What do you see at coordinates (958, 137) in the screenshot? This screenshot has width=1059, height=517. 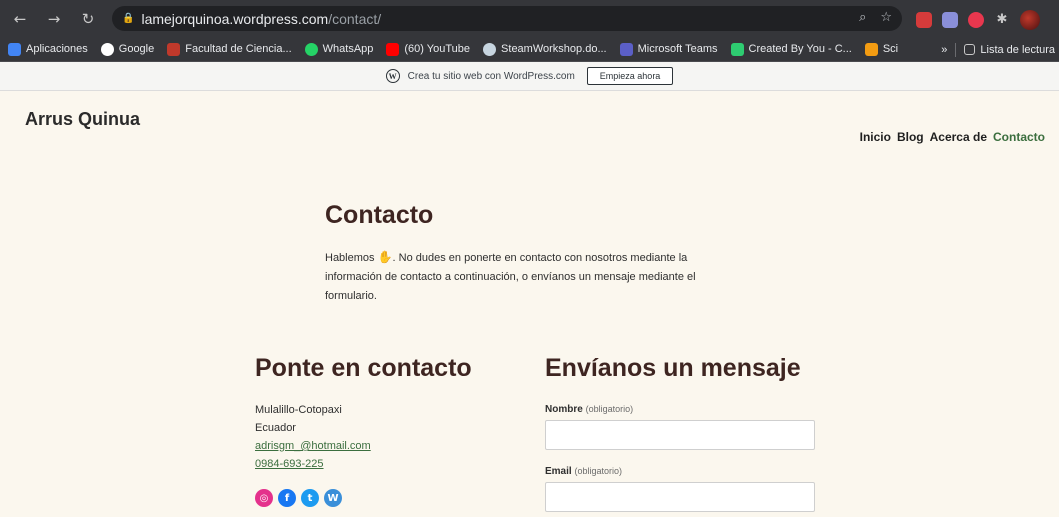 I see `nav-item-acerca-de: Acerca de` at bounding box center [958, 137].